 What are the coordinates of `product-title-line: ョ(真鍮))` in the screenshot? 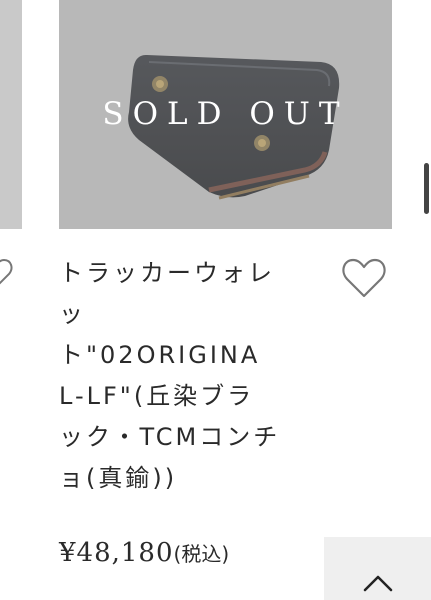 It's located at (118, 478).